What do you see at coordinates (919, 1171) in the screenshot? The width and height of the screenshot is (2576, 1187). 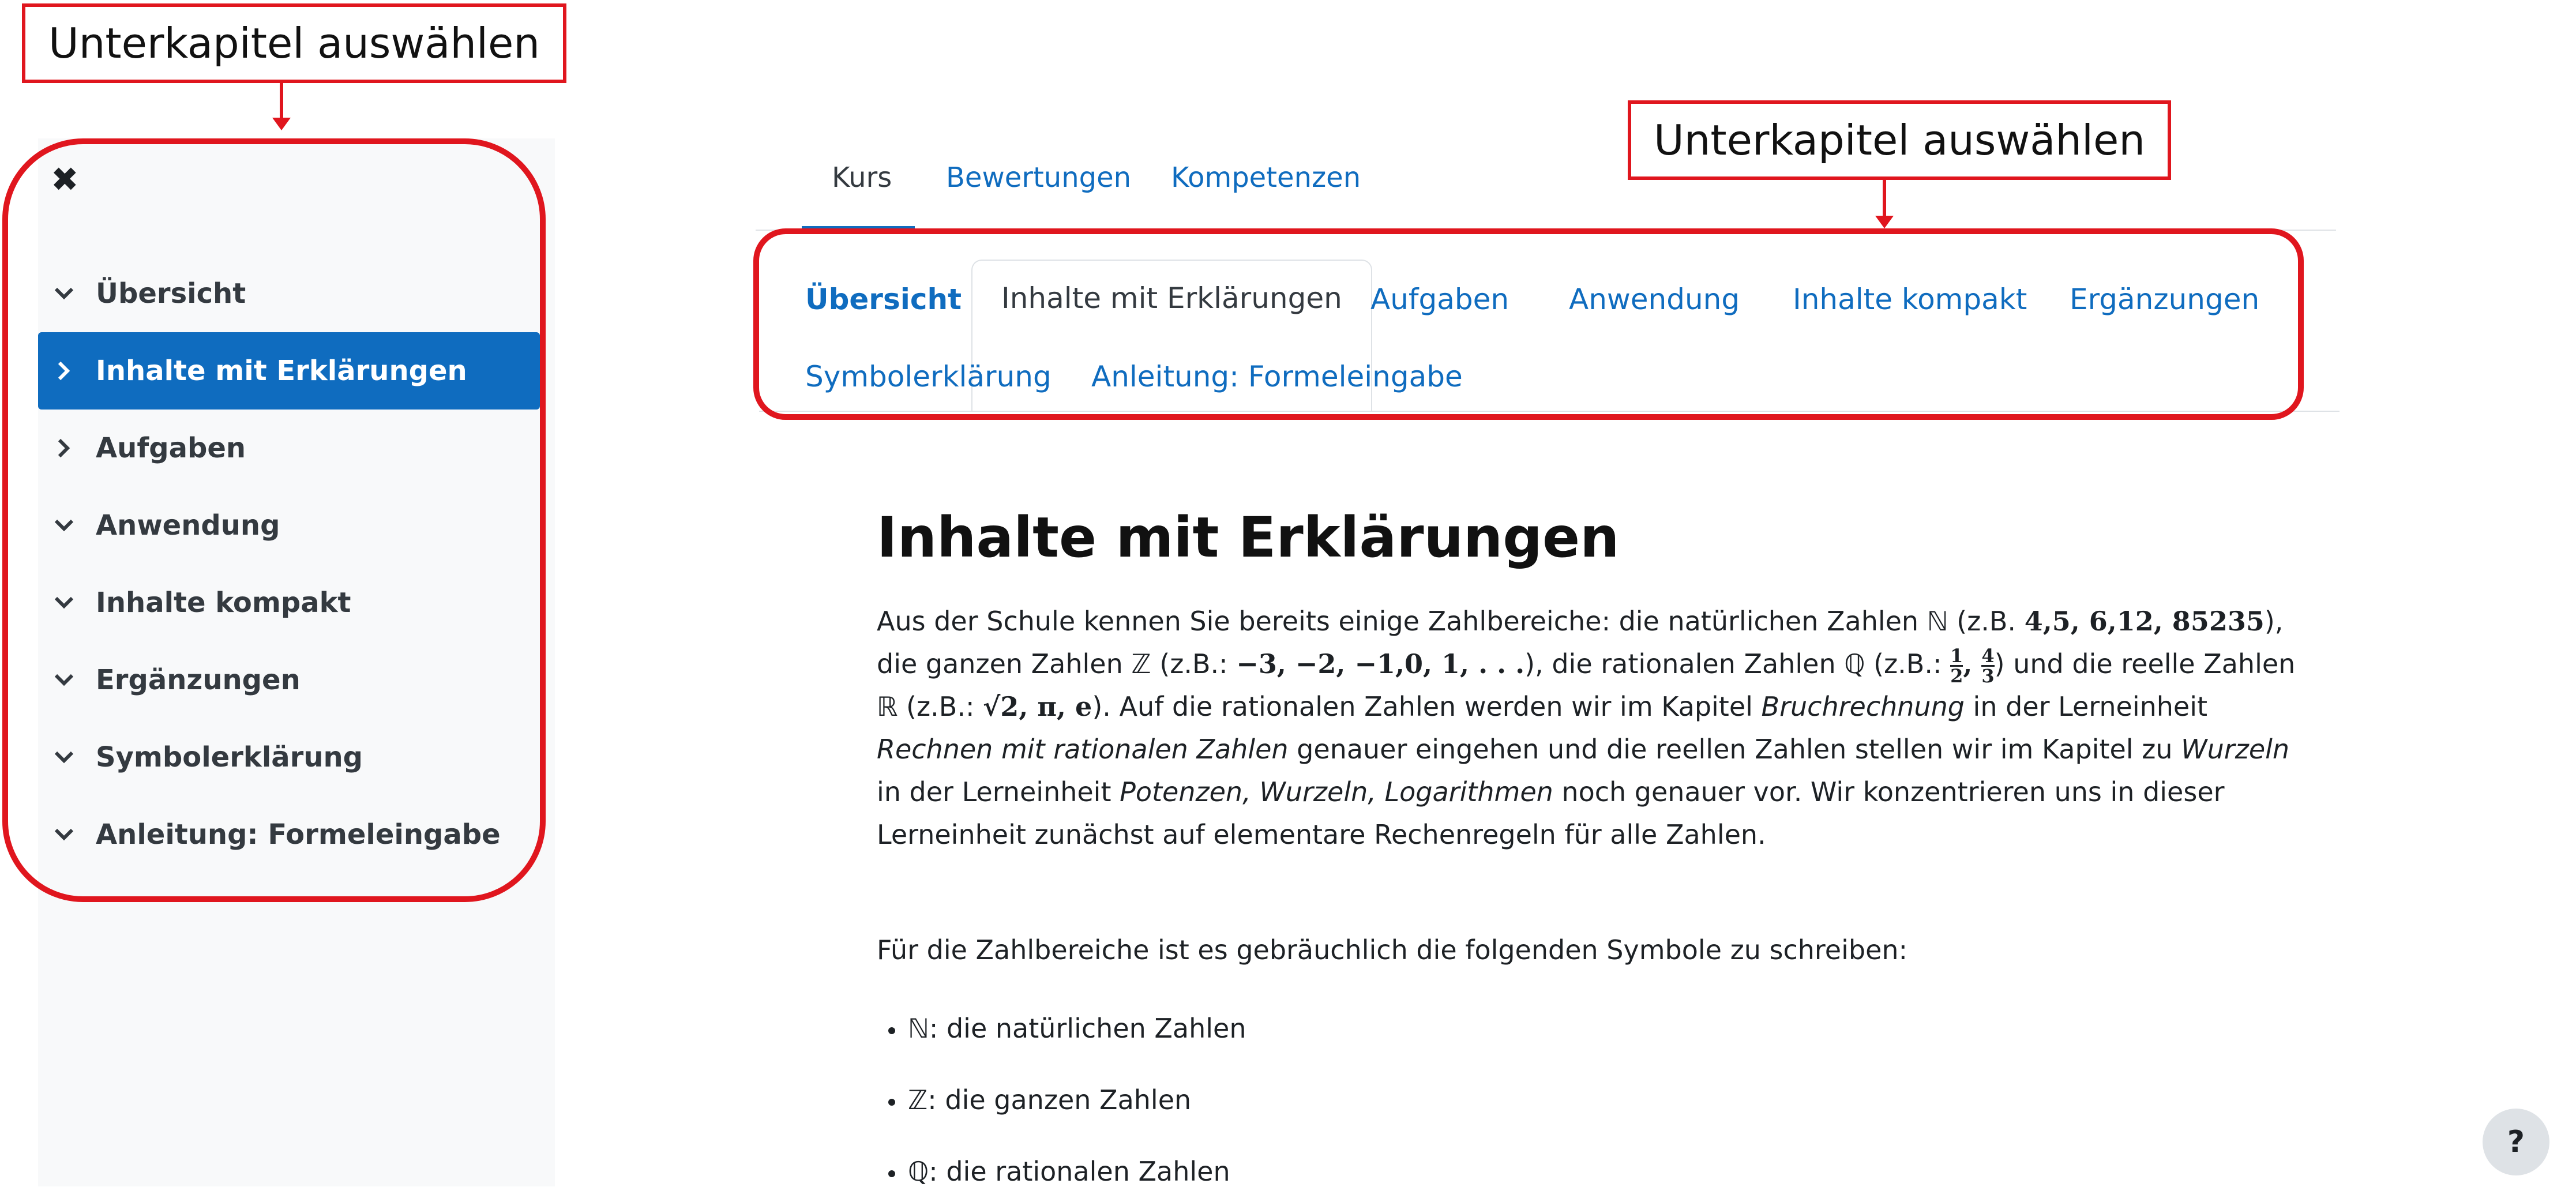 I see `set-symbol: ℚ` at bounding box center [919, 1171].